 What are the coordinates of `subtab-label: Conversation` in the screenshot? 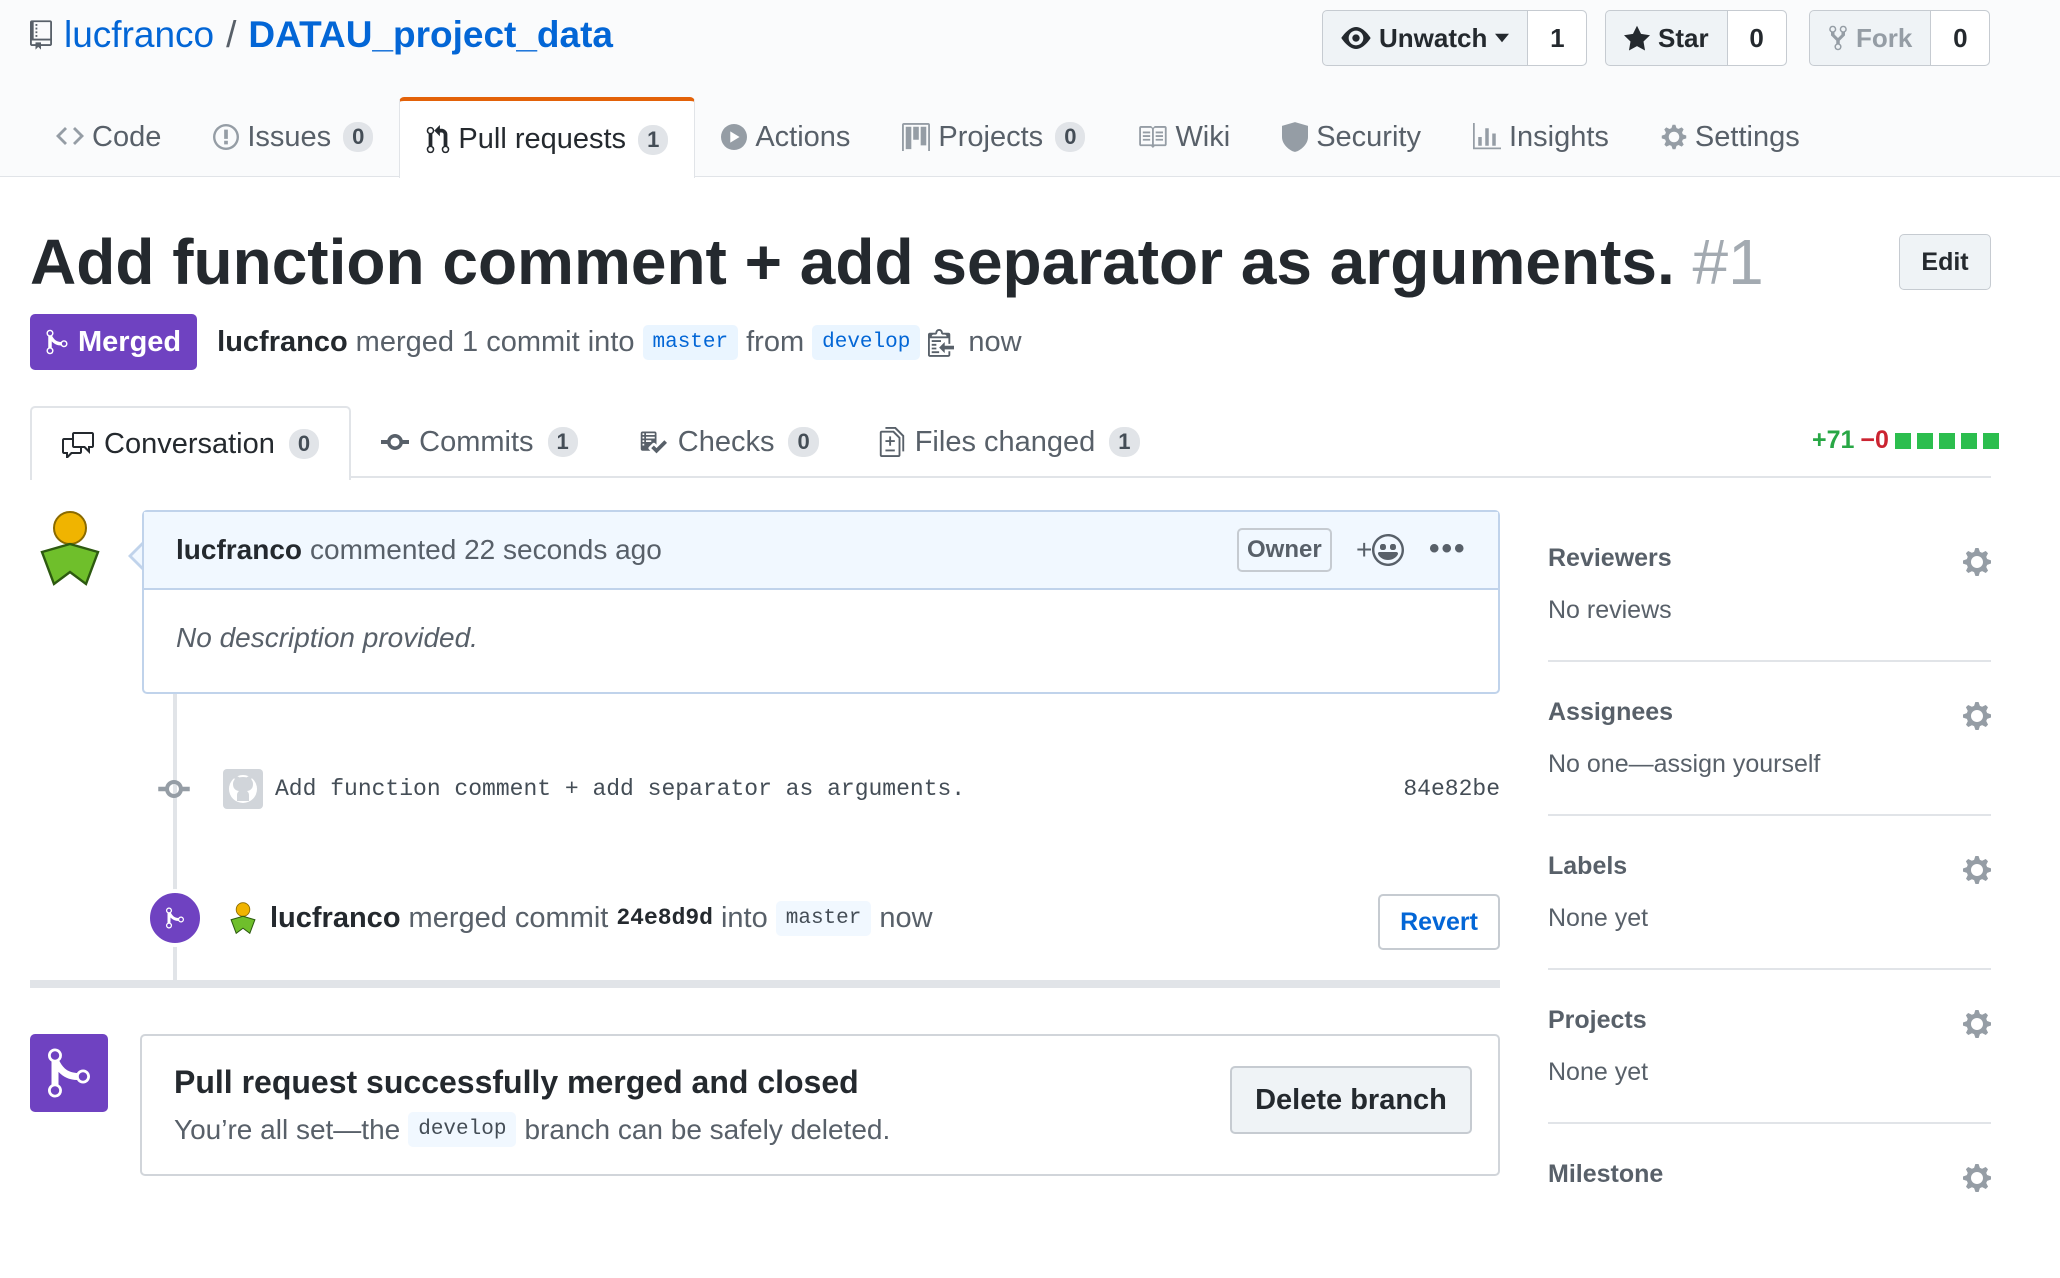 It's located at (189, 443).